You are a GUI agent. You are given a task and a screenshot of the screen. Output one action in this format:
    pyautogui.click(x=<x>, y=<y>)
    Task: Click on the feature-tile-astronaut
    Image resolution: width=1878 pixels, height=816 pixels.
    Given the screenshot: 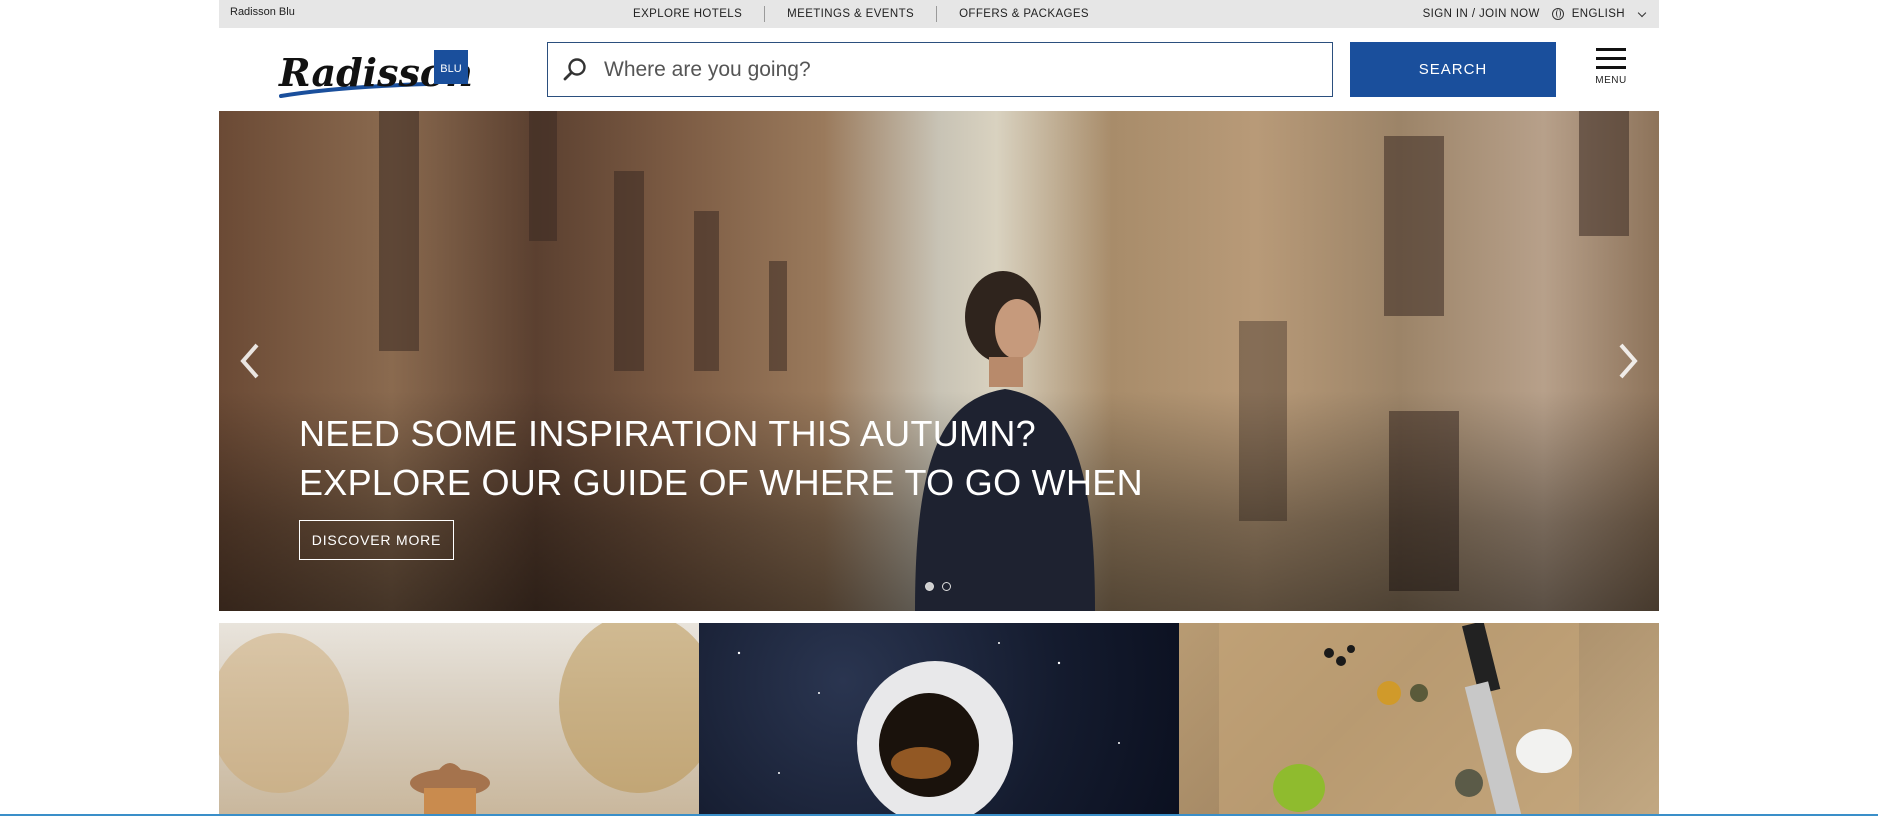 What is the action you would take?
    pyautogui.click(x=939, y=719)
    